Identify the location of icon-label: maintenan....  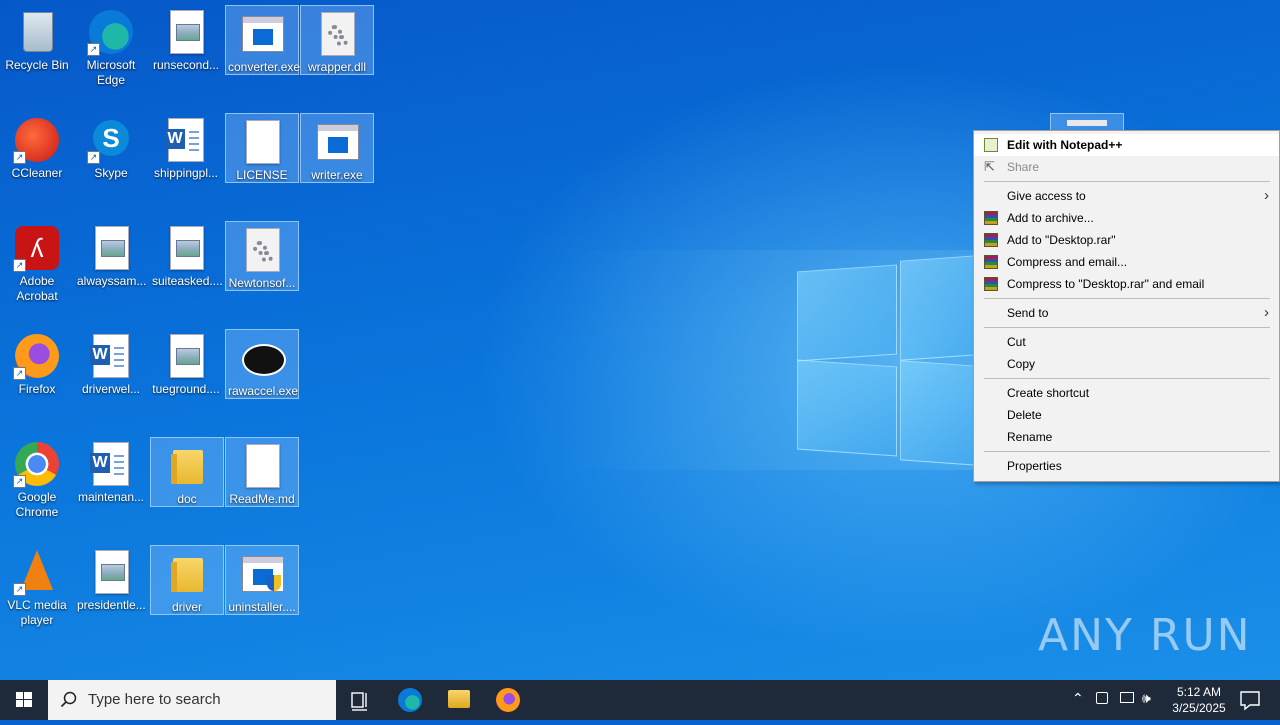
(111, 497).